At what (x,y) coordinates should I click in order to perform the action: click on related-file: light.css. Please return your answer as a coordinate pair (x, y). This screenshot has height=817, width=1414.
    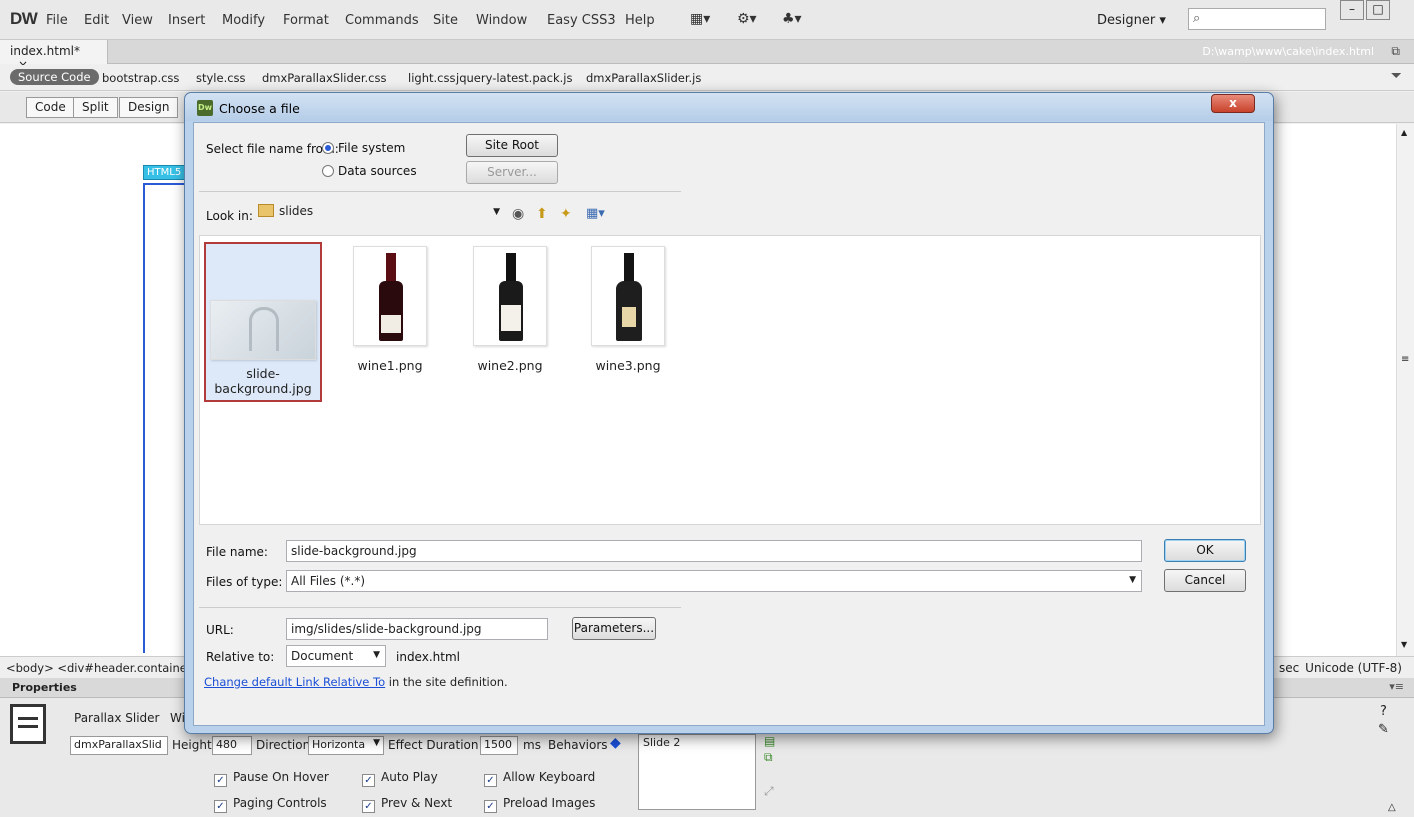
    Looking at the image, I should click on (431, 78).